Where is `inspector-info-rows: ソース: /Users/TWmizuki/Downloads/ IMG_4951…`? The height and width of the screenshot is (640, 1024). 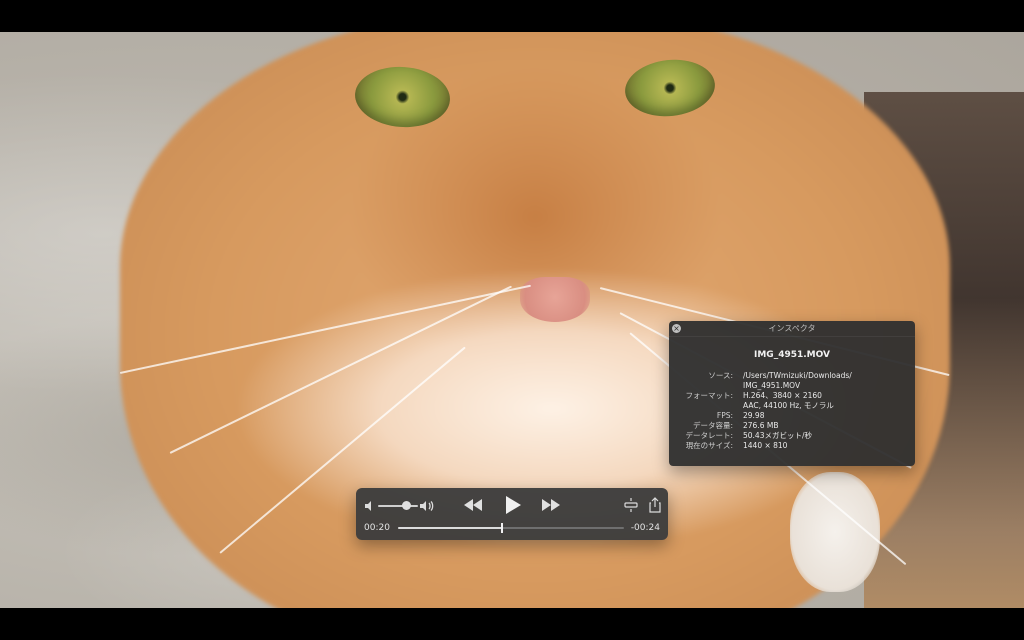
inspector-info-rows: ソース: /Users/TWmizuki/Downloads/ IMG_4951… is located at coordinates (792, 411).